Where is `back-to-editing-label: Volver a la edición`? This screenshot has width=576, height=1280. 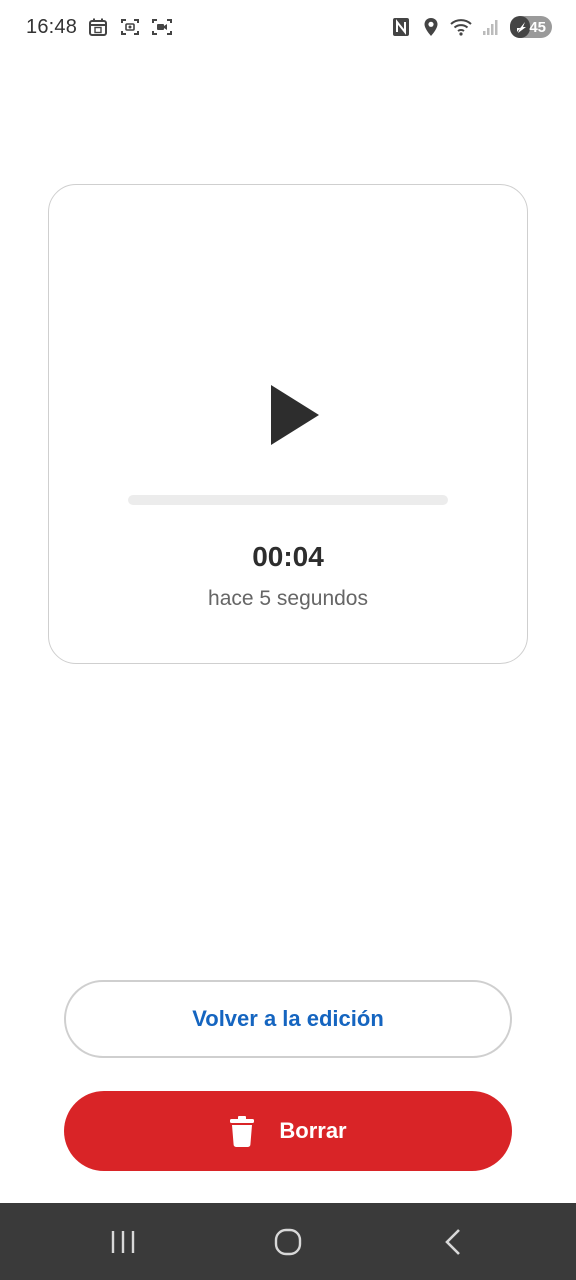 back-to-editing-label: Volver a la edición is located at coordinates (288, 1018).